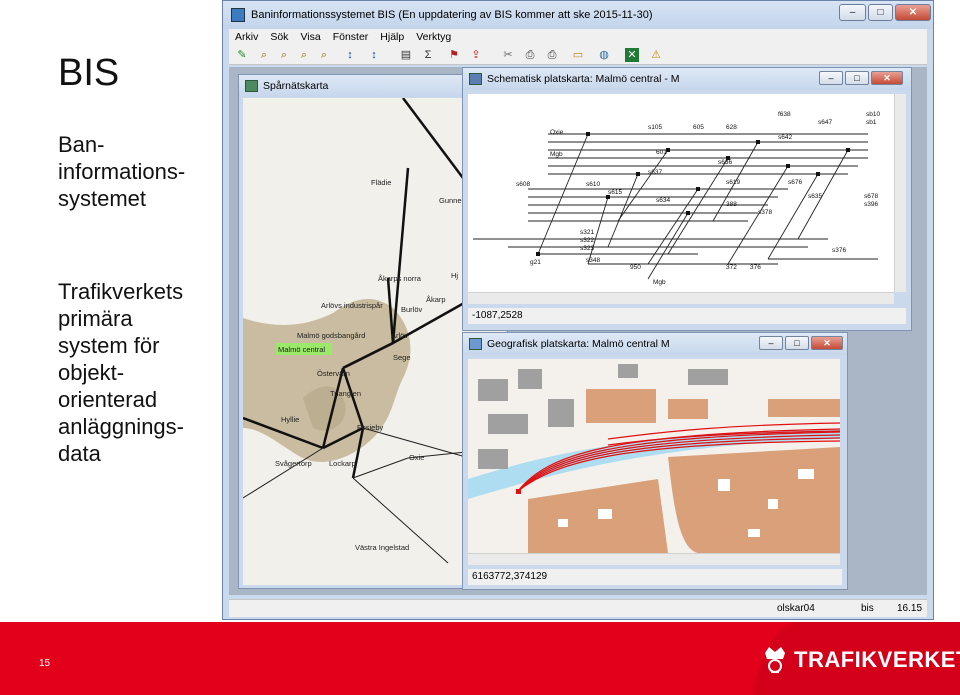 The image size is (960, 695). I want to click on menu-sok: Sök, so click(279, 37).